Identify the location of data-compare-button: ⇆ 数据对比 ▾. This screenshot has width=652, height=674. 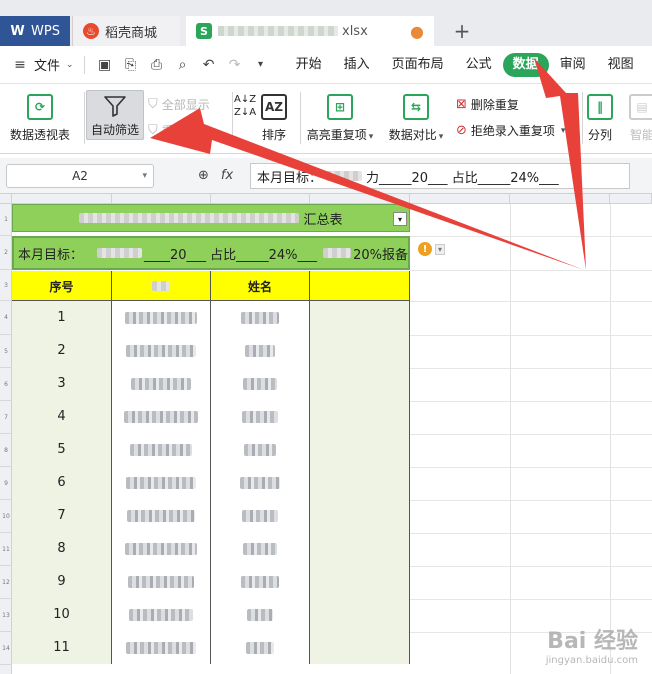
(416, 118).